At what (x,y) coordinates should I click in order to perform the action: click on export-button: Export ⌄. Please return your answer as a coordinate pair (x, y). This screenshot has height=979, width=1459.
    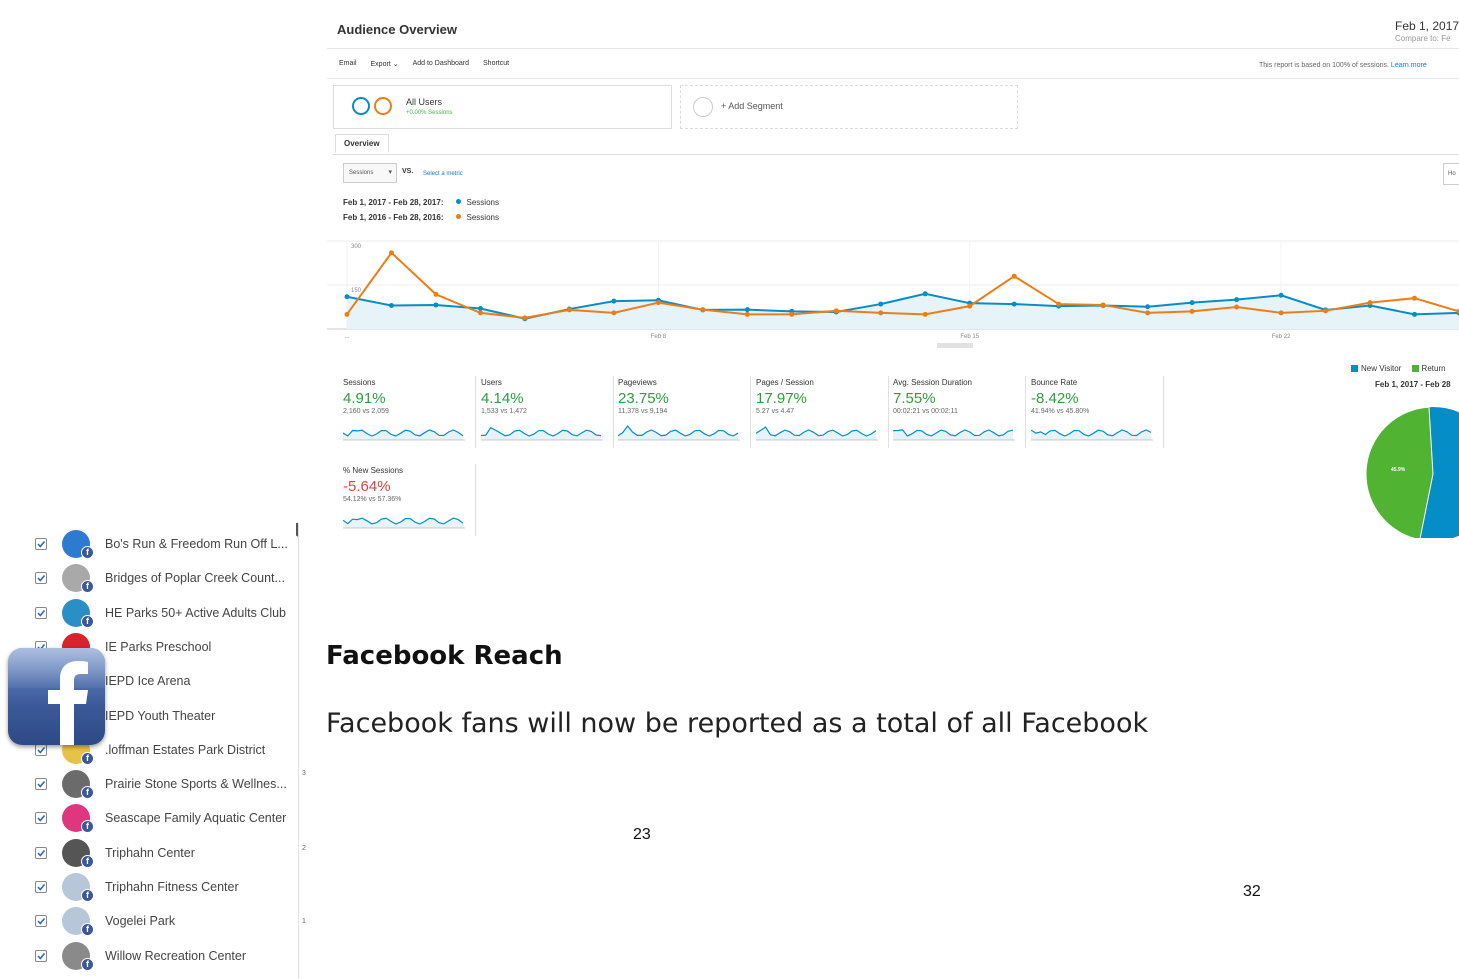
    Looking at the image, I should click on (385, 64).